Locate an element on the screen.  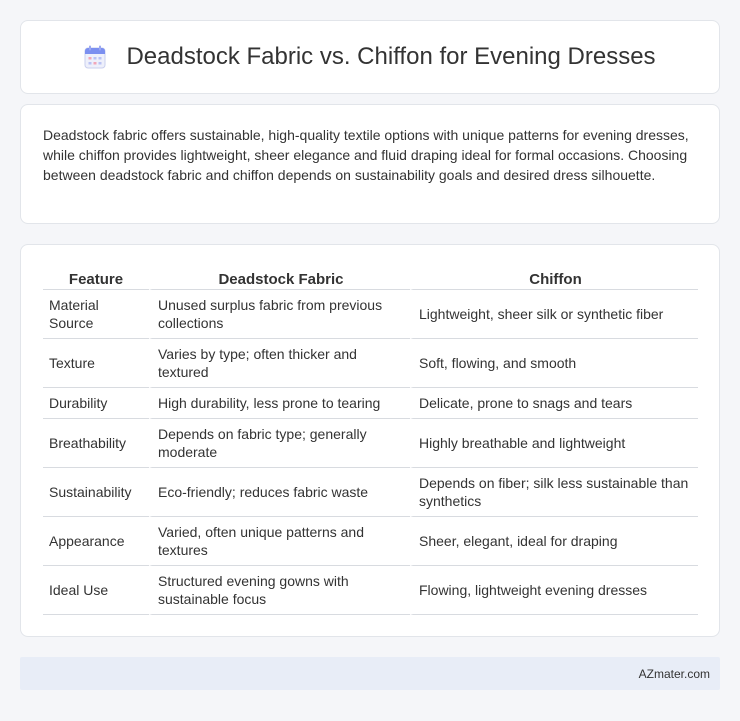
header-deadstock: Deadstock Fabric is located at coordinates (279, 276).